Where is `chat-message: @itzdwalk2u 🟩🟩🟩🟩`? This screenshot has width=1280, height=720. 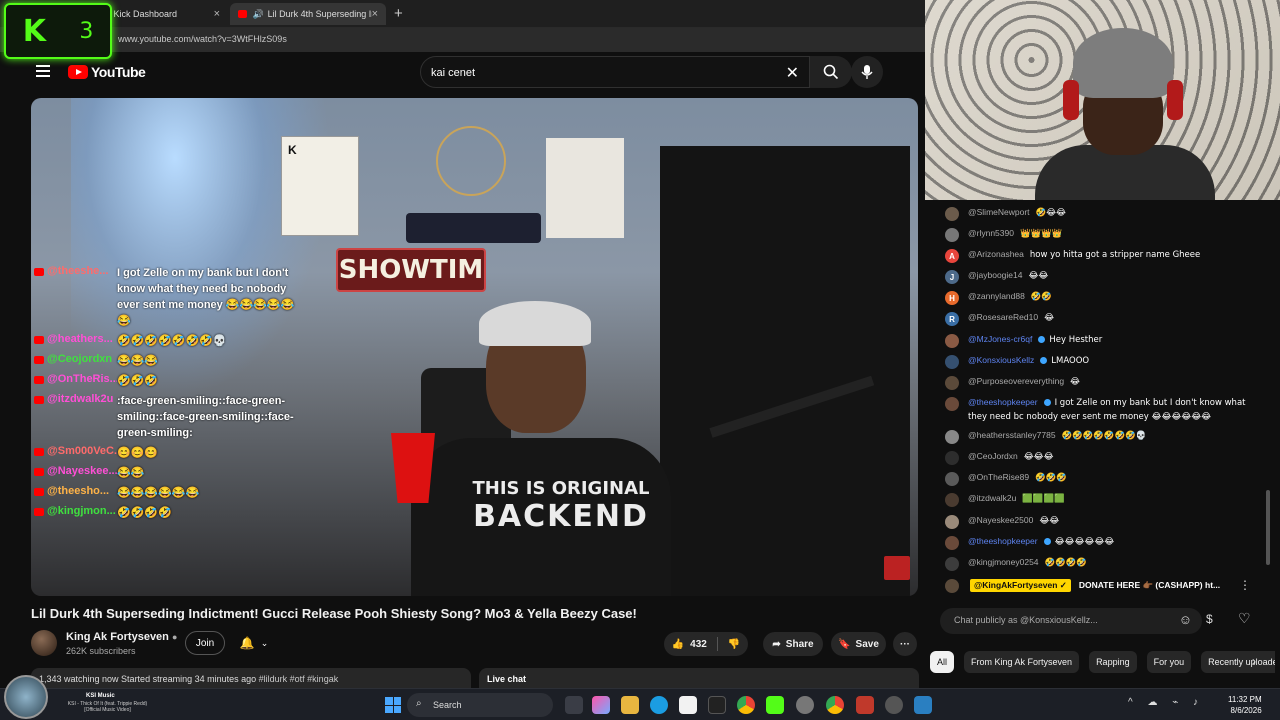 chat-message: @itzdwalk2u 🟩🟩🟩🟩 is located at coordinates (1101, 499).